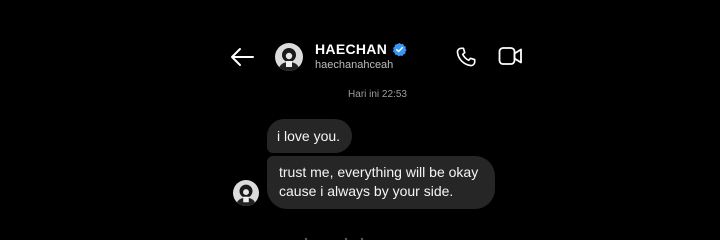  I want to click on profile-name: HAECHAN, so click(351, 49).